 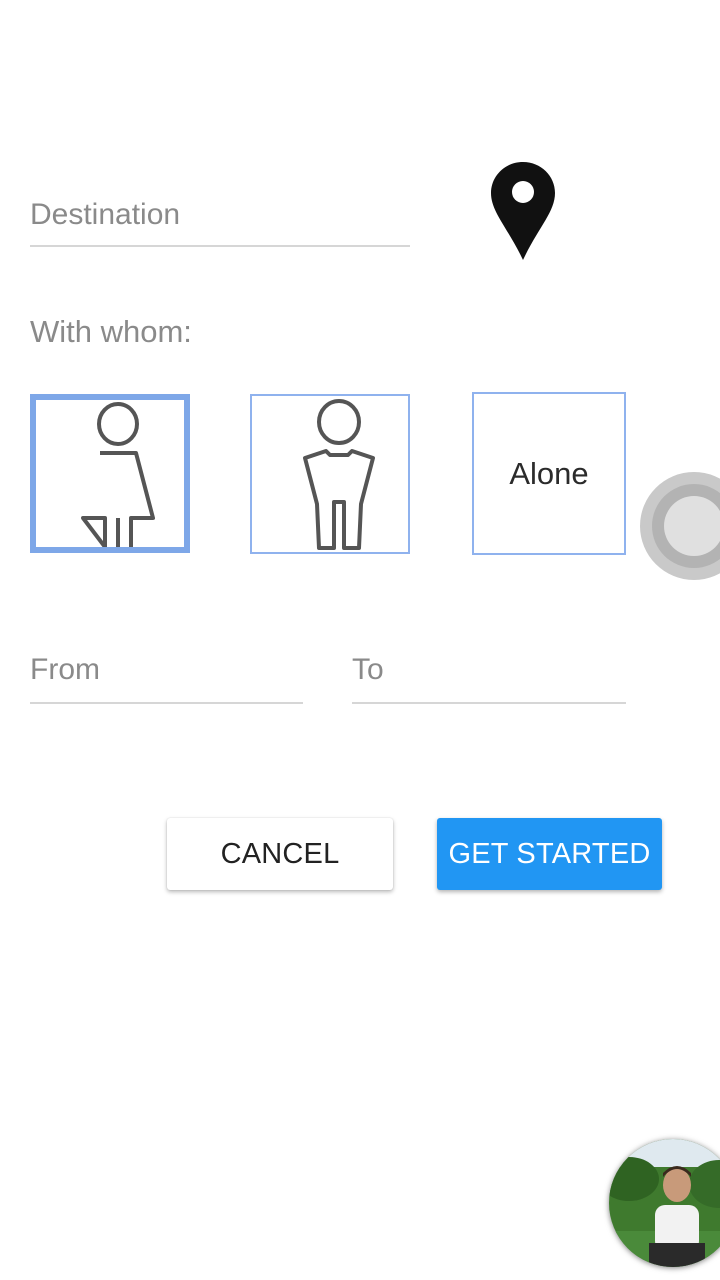 I want to click on assistive-touch-icon, so click(x=680, y=526).